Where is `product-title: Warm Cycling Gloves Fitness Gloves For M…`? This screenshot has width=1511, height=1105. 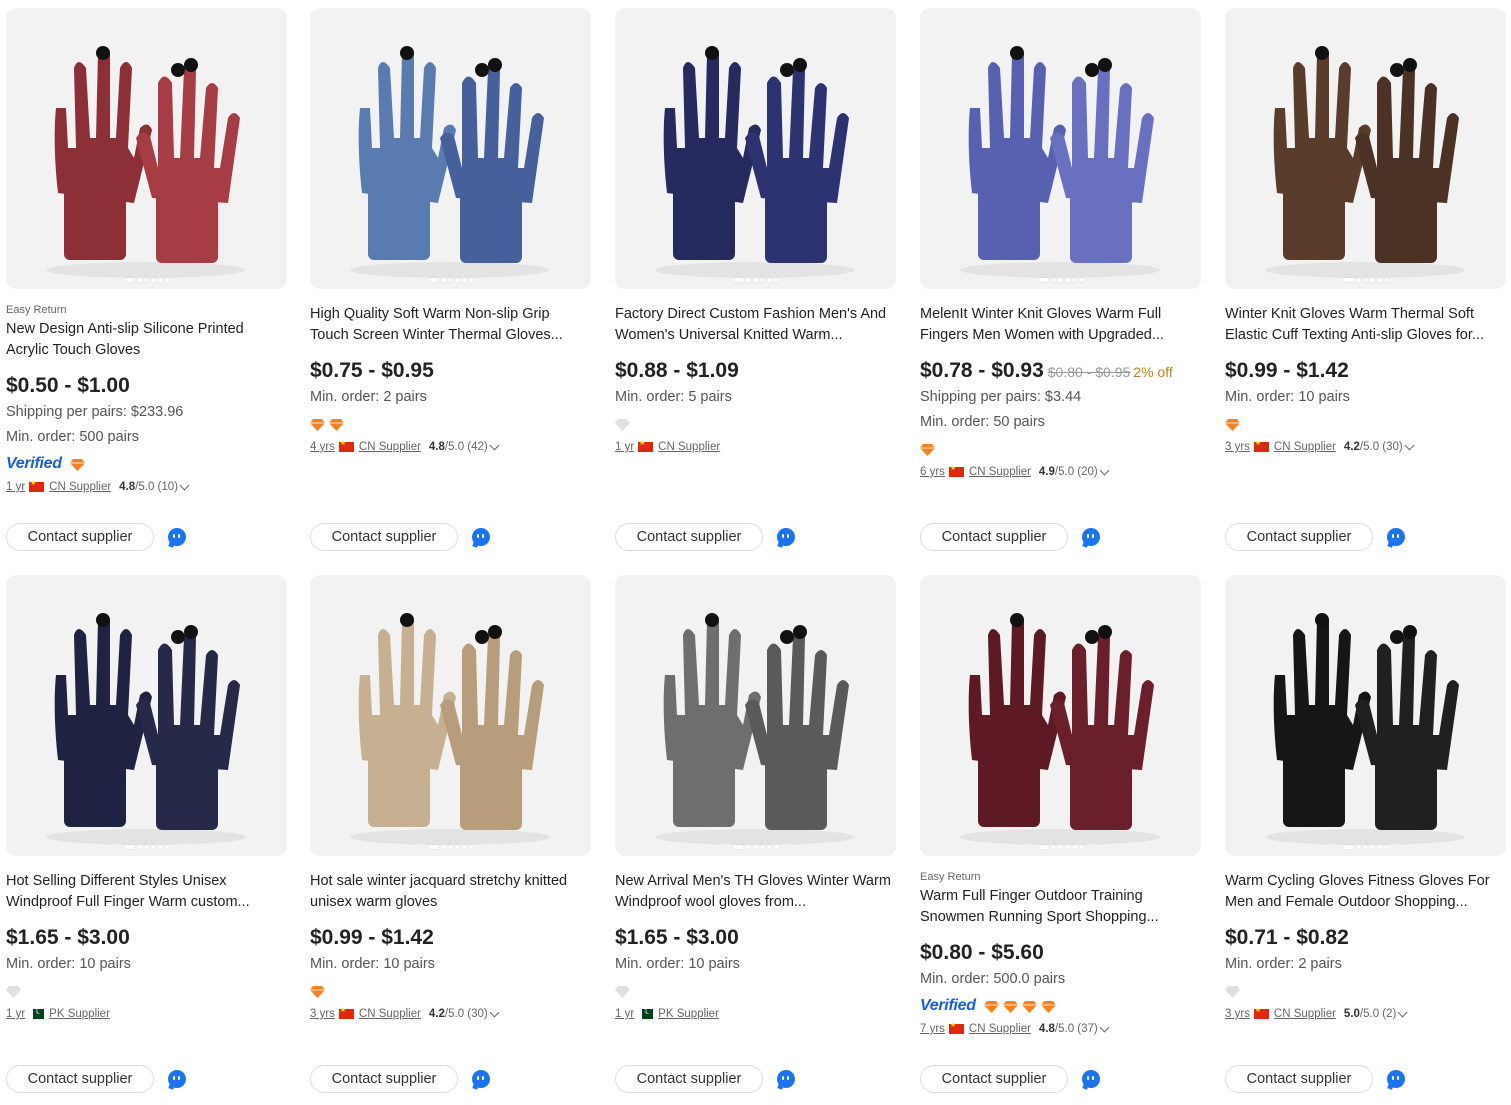 product-title: Warm Cycling Gloves Fitness Gloves For M… is located at coordinates (1365, 892).